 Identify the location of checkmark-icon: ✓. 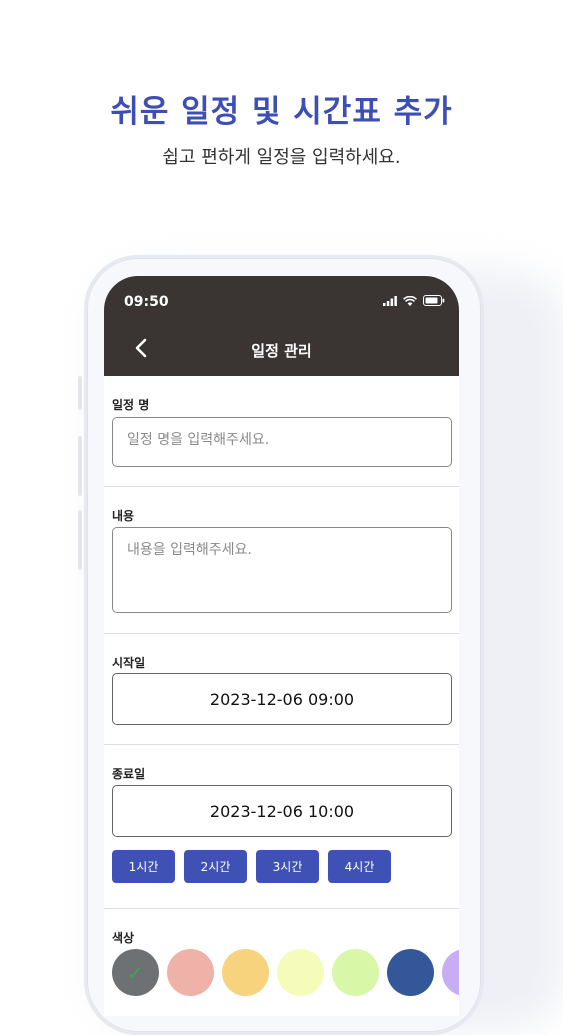
(135, 972).